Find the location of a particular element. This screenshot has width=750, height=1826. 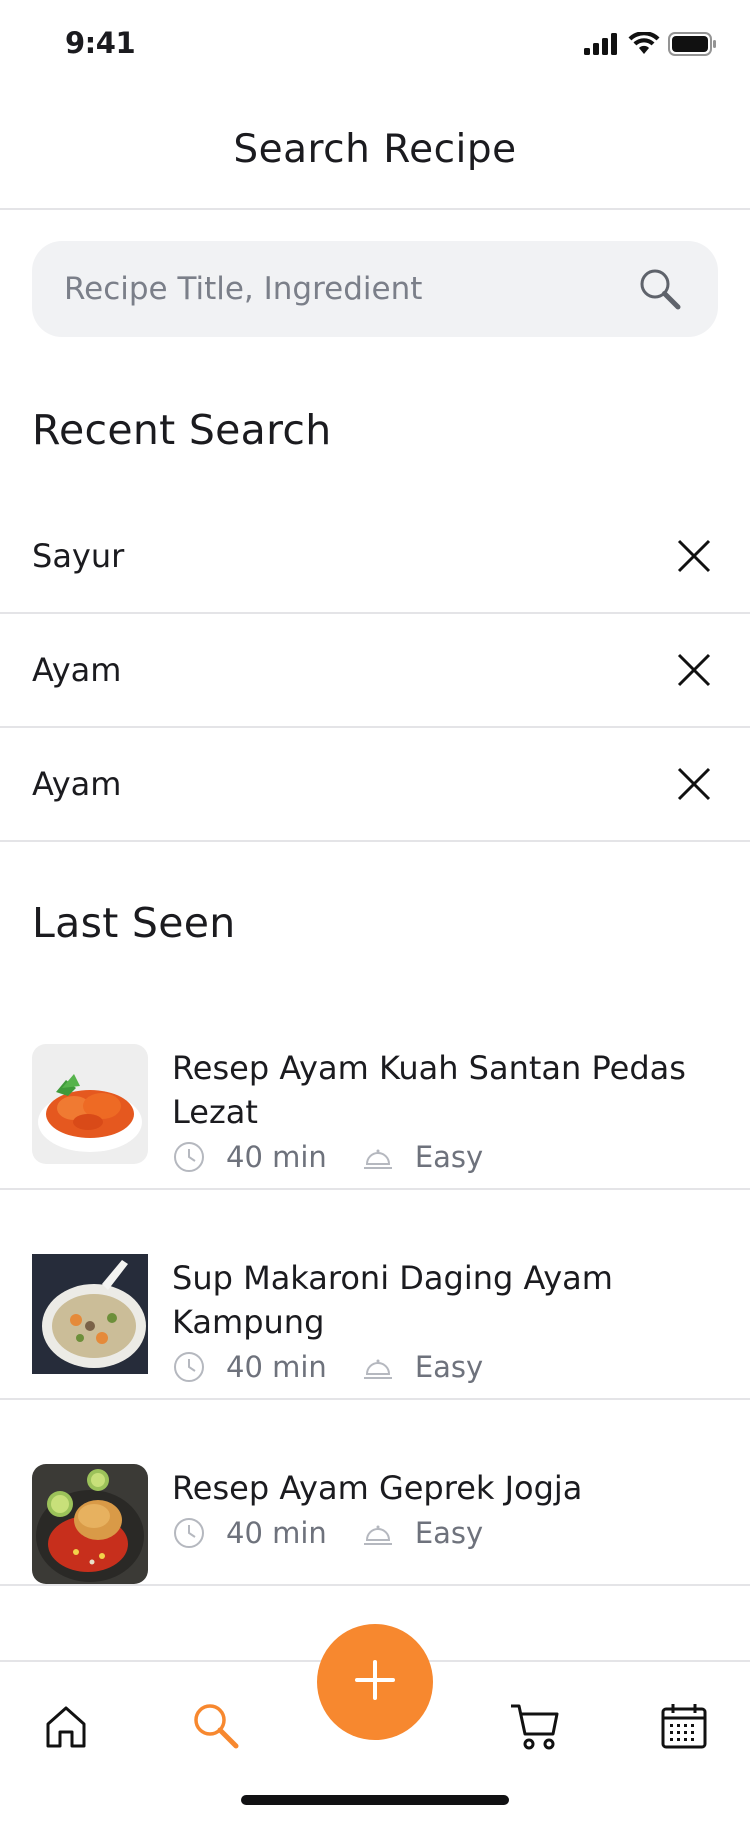

home-icon is located at coordinates (66, 1726).